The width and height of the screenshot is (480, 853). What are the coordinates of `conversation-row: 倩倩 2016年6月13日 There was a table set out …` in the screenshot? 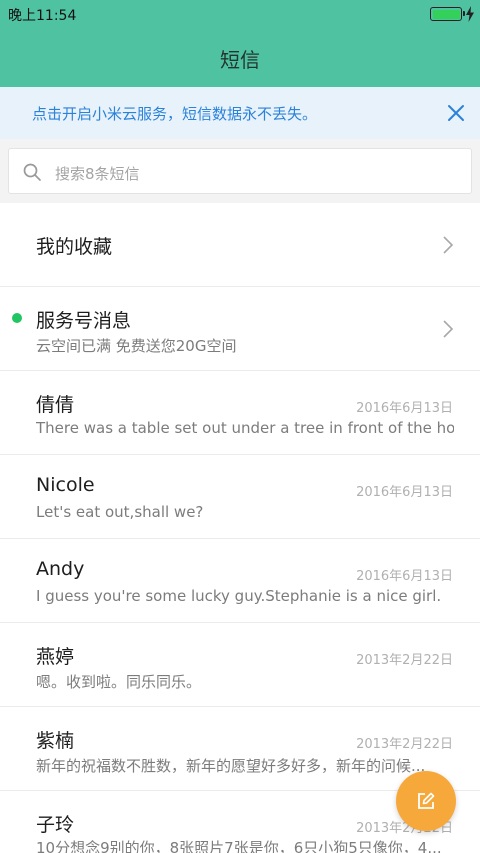 It's located at (240, 413).